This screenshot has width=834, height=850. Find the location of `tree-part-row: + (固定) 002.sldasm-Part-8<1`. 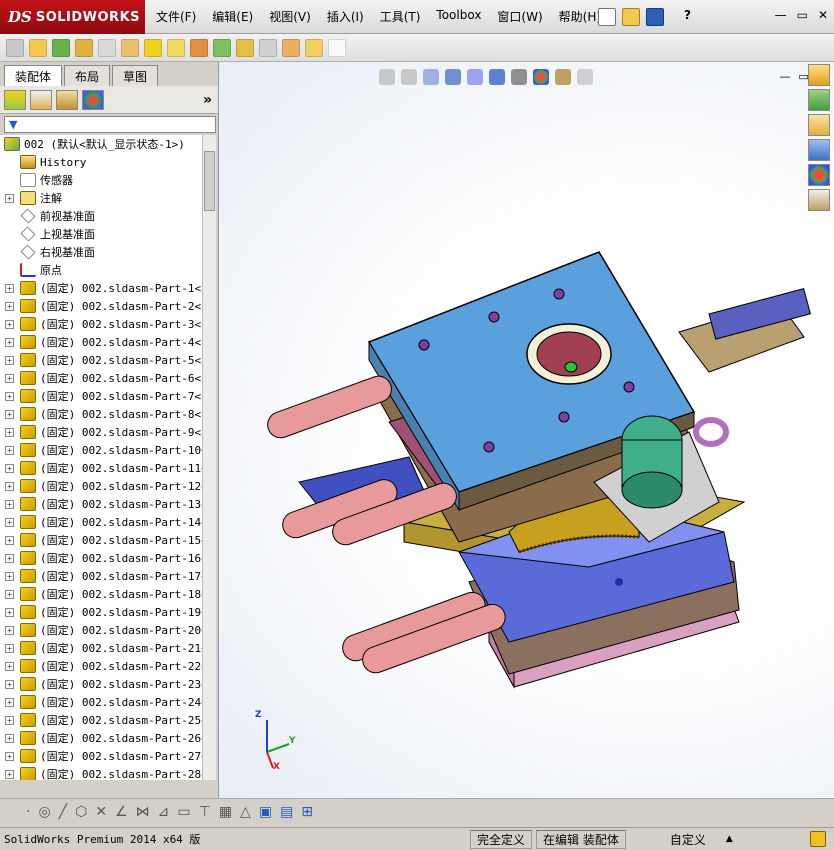

tree-part-row: + (固定) 002.sldasm-Part-8<1 is located at coordinates (101, 414).